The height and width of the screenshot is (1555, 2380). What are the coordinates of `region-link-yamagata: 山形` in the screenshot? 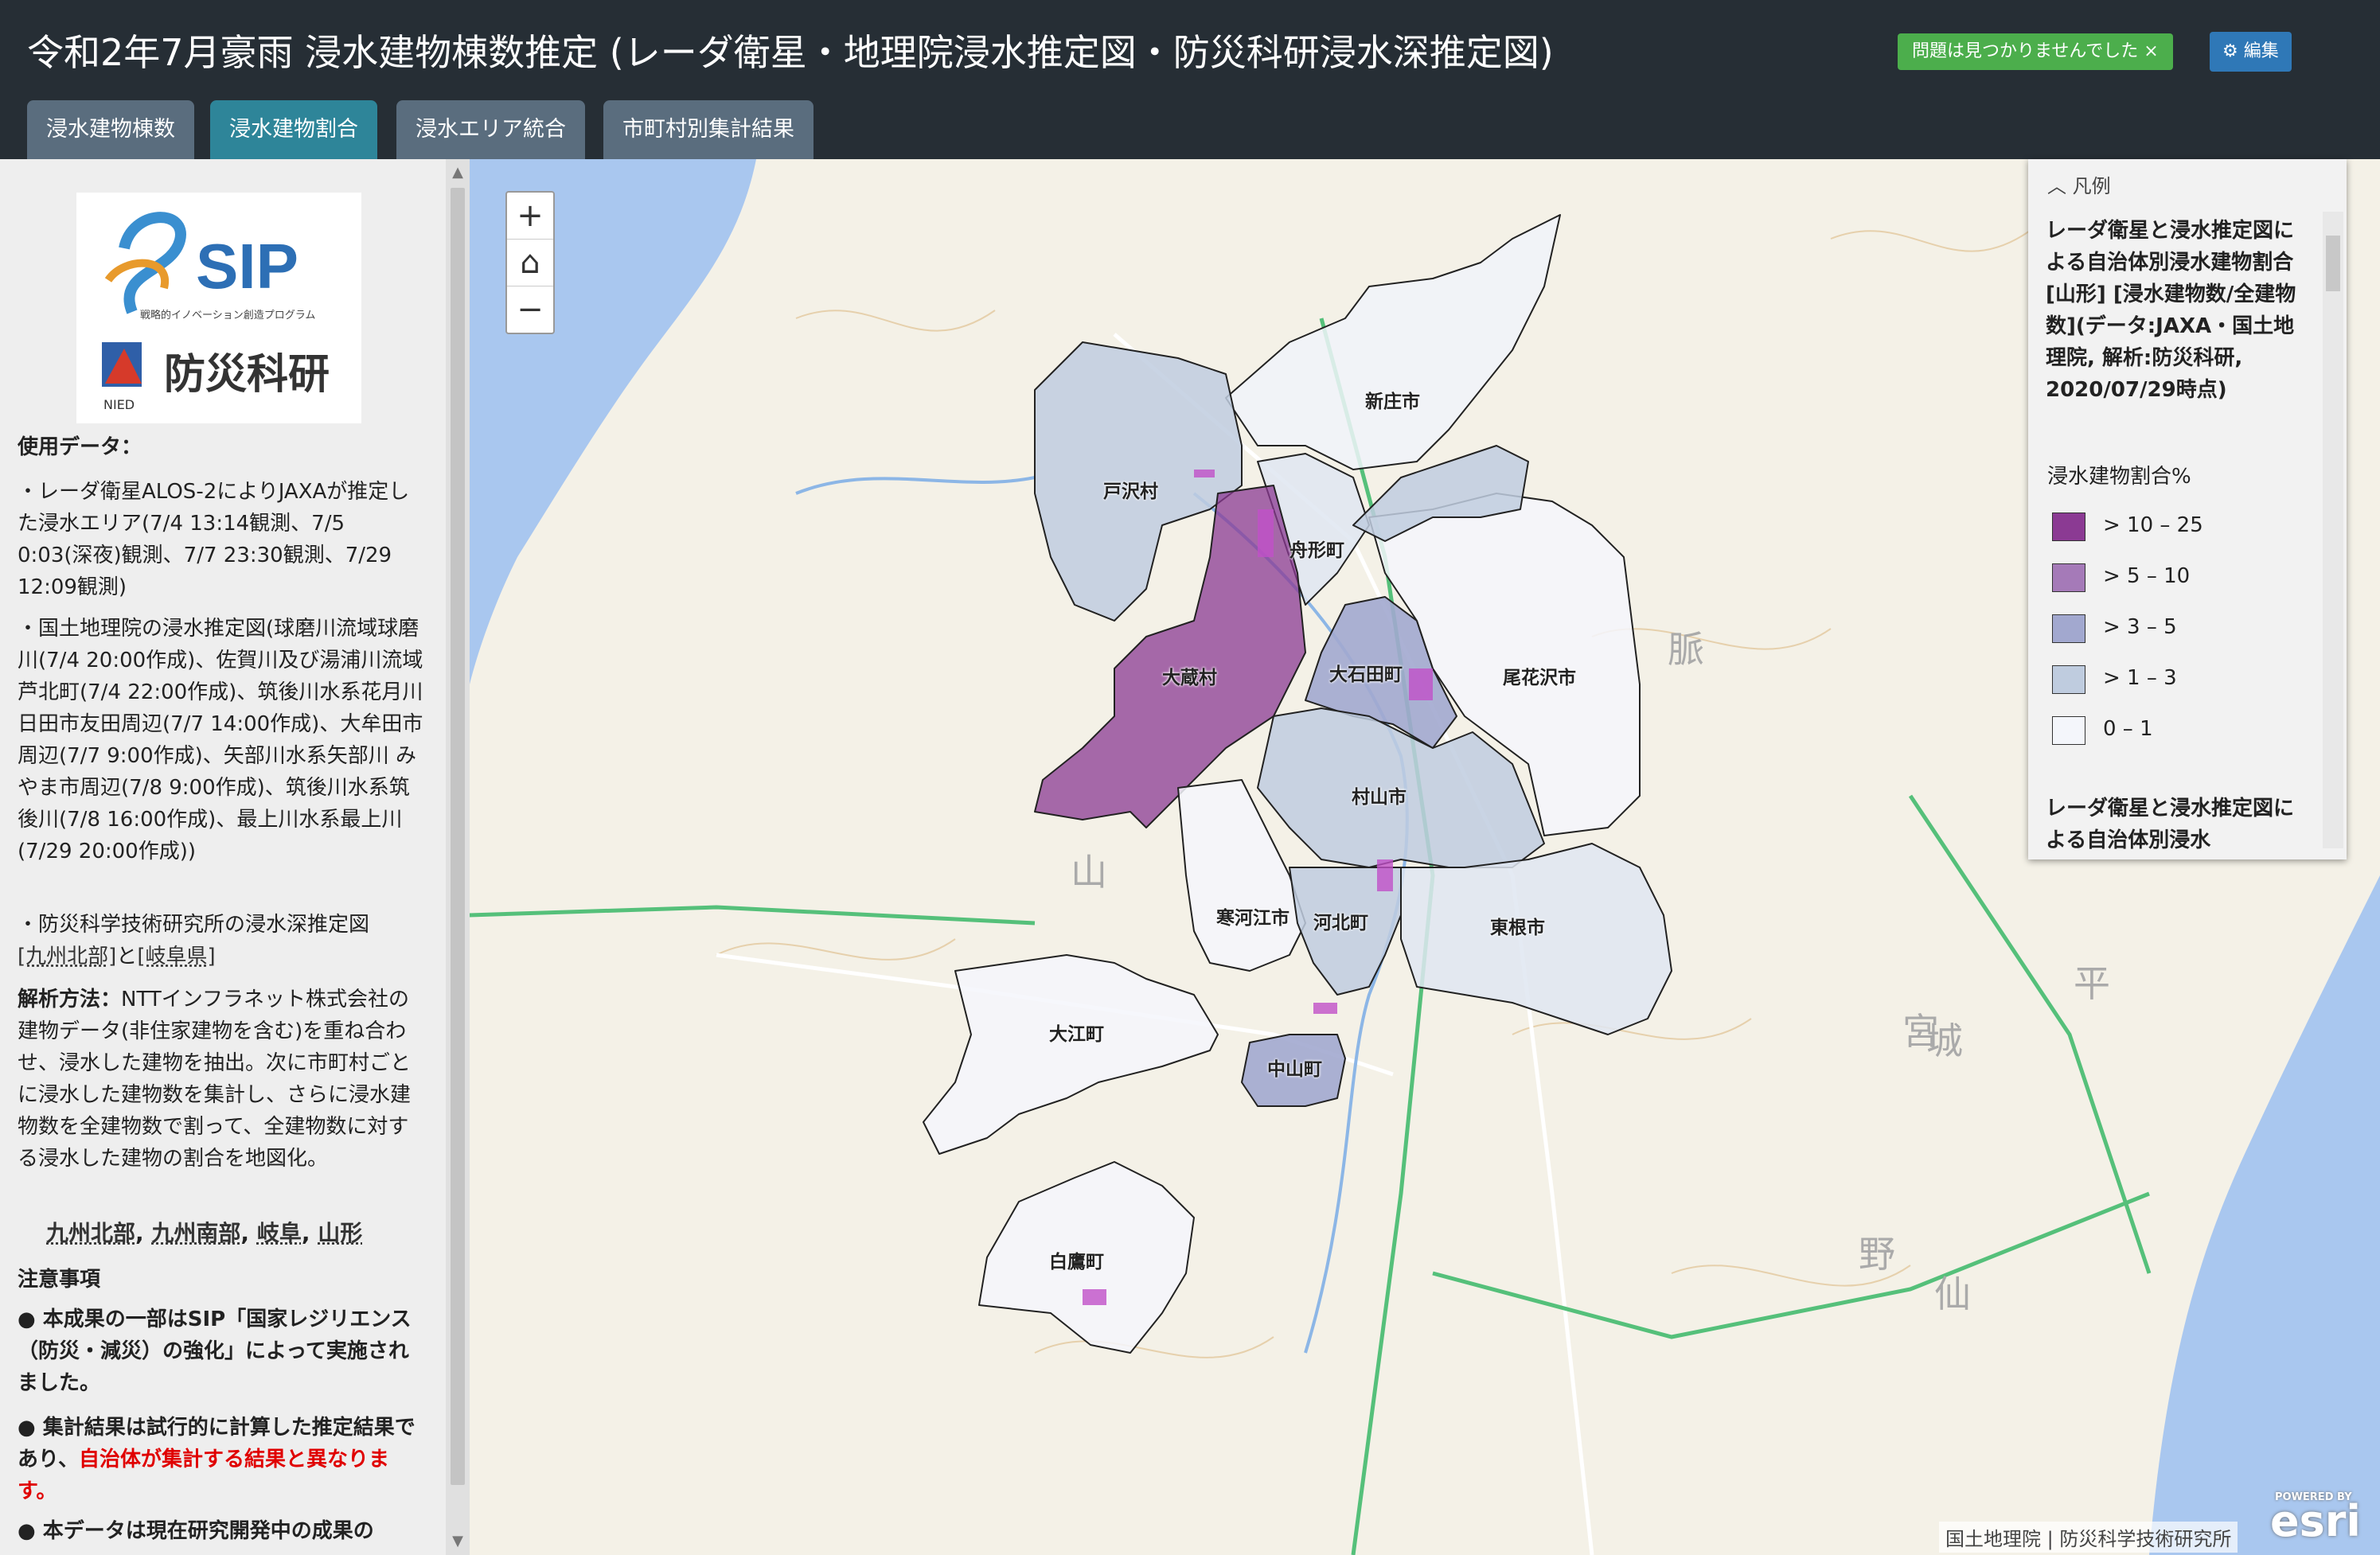 It's located at (340, 1233).